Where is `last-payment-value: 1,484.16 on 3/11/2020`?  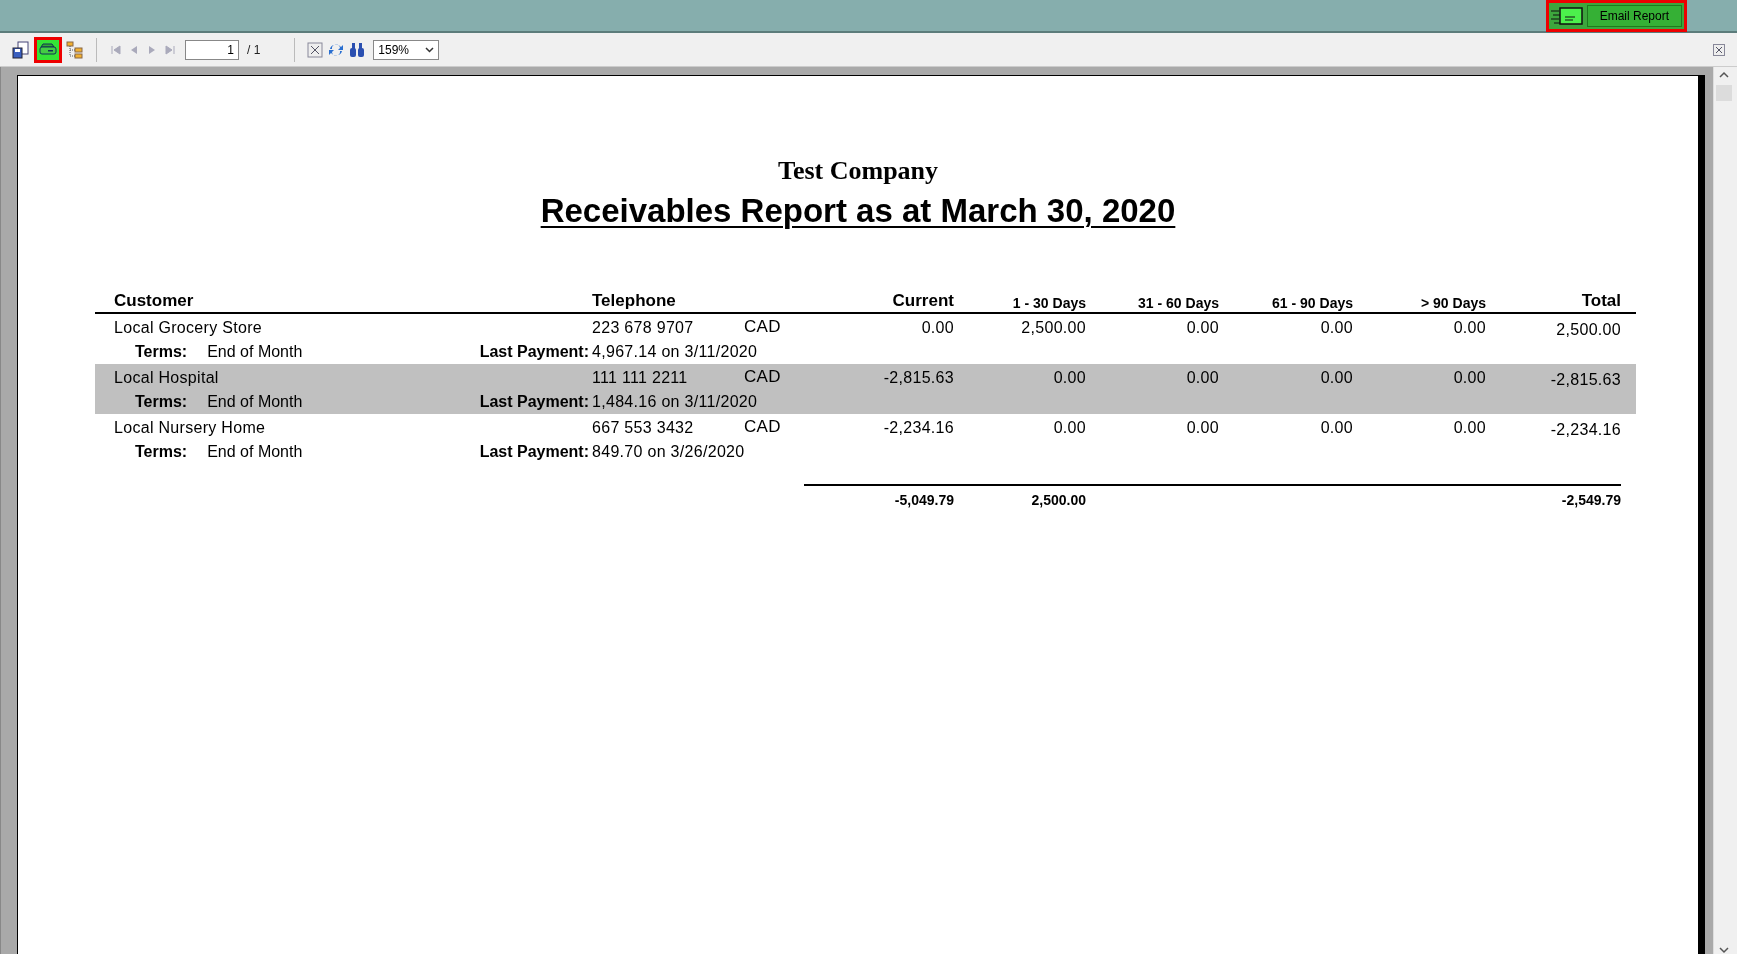 last-payment-value: 1,484.16 on 3/11/2020 is located at coordinates (675, 402).